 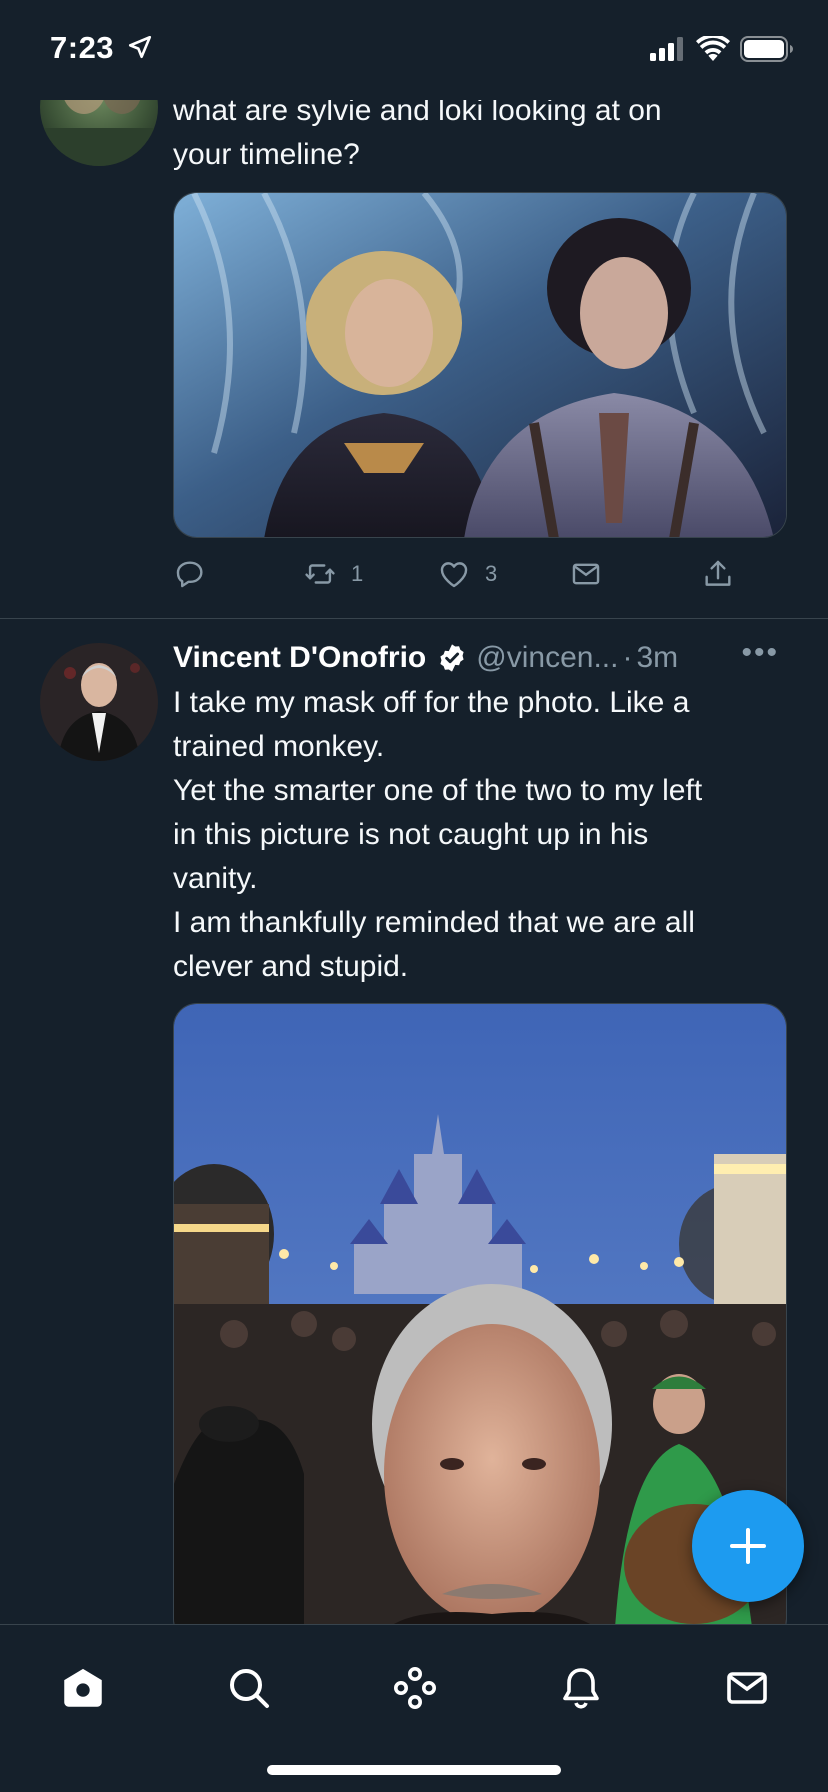 I want to click on cellular-signal-icon, so click(x=666, y=49).